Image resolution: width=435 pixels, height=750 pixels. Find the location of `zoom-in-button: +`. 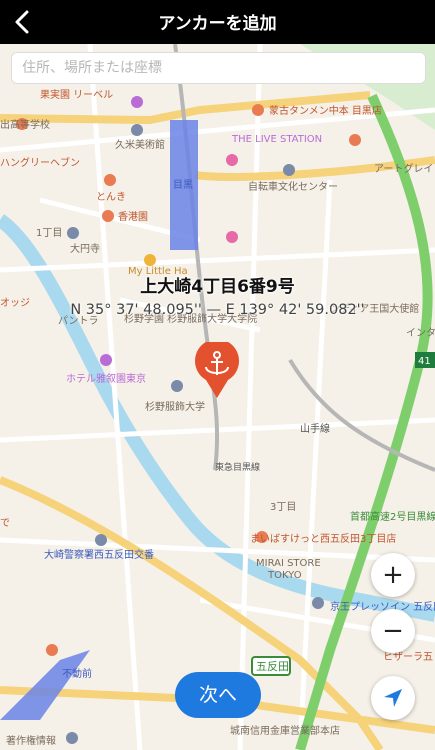

zoom-in-button: + is located at coordinates (393, 575).